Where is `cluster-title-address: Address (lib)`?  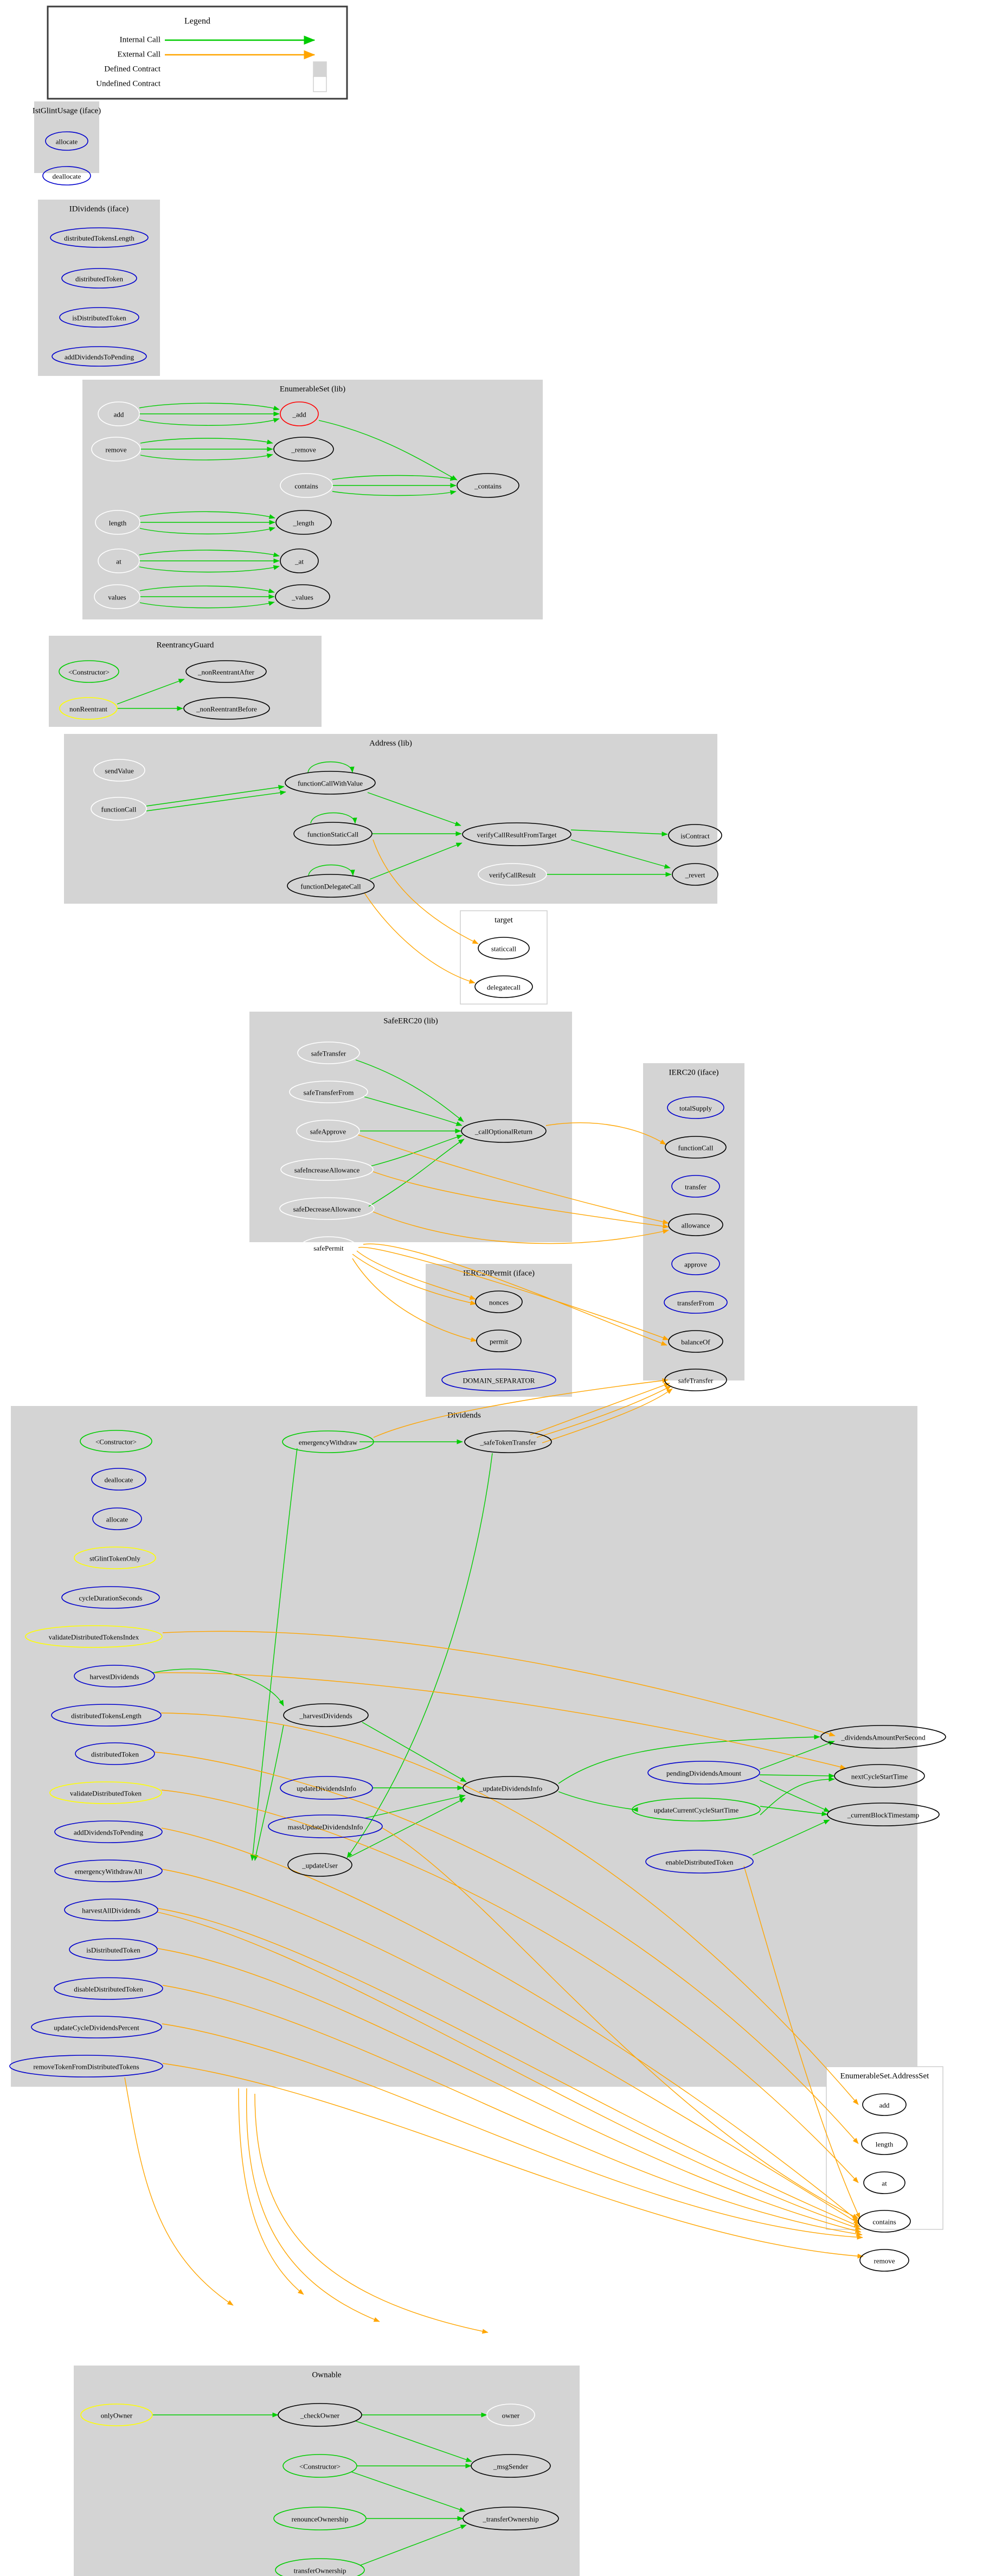
cluster-title-address: Address (lib) is located at coordinates (390, 743).